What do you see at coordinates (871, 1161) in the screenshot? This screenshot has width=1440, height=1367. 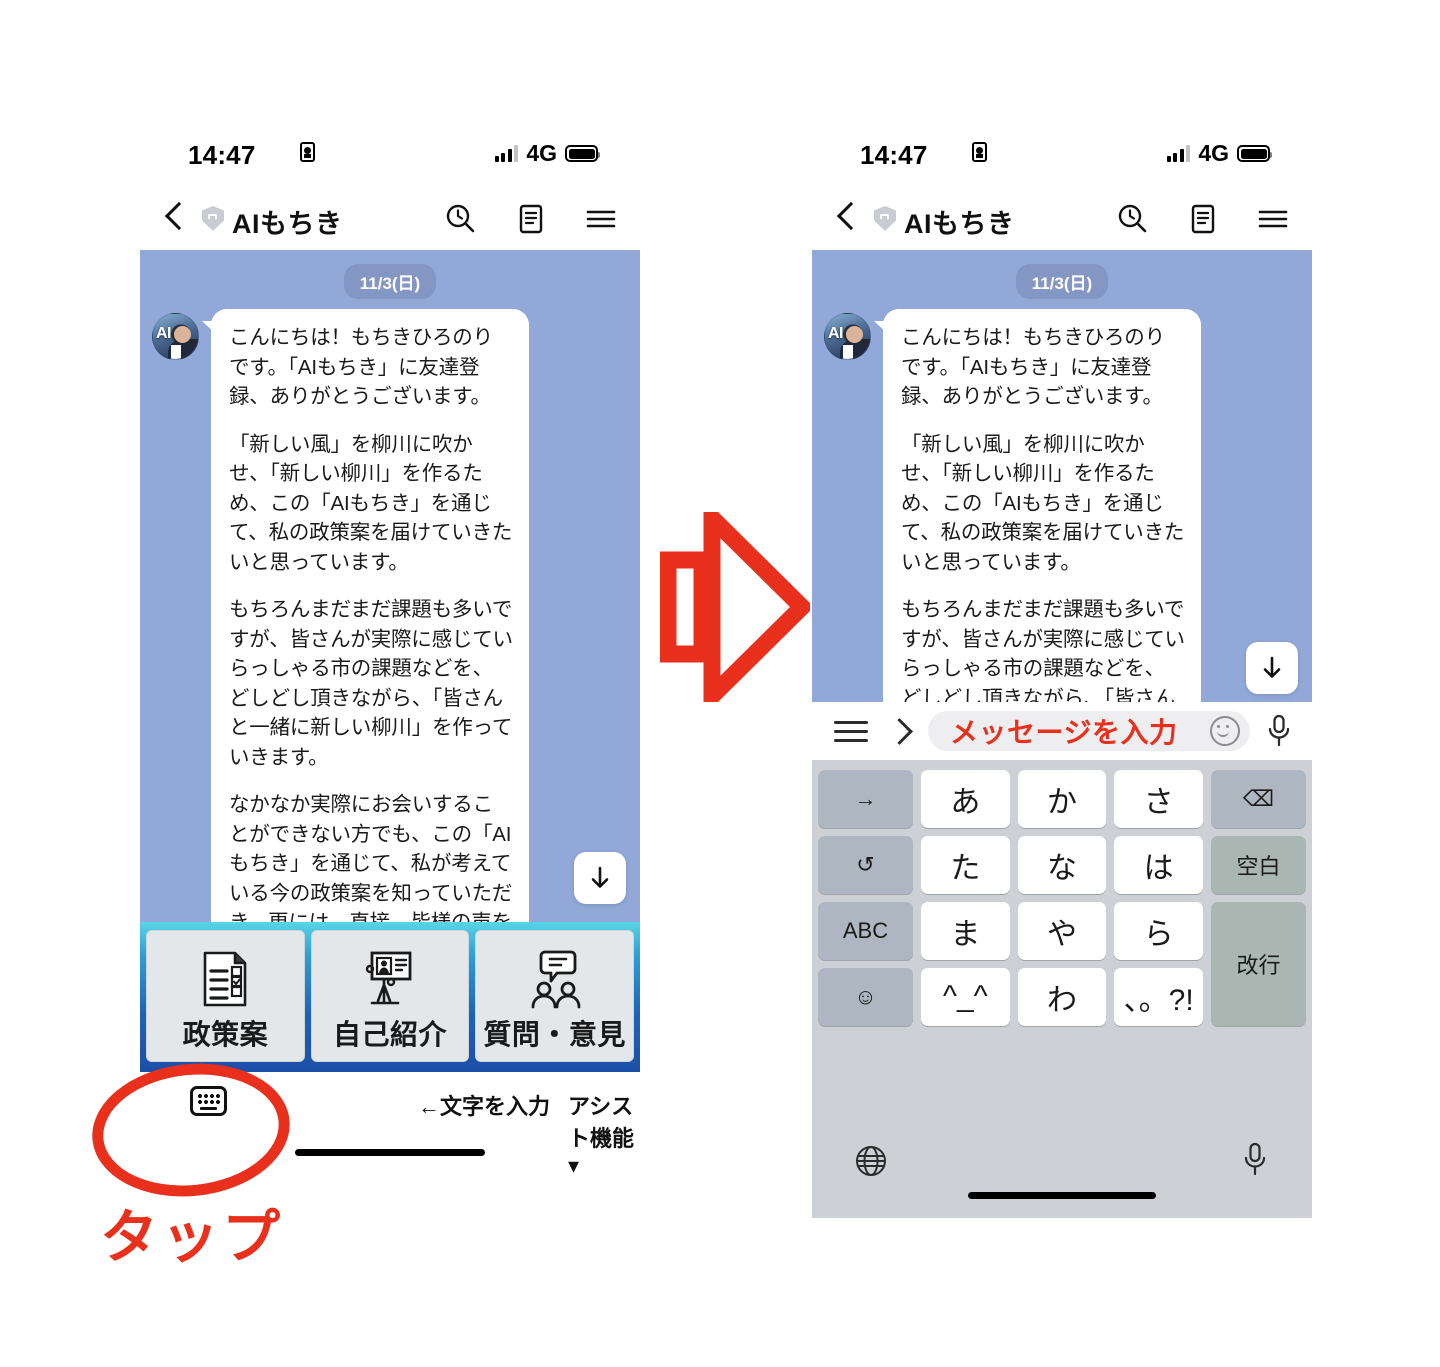 I see `globe-language-icon` at bounding box center [871, 1161].